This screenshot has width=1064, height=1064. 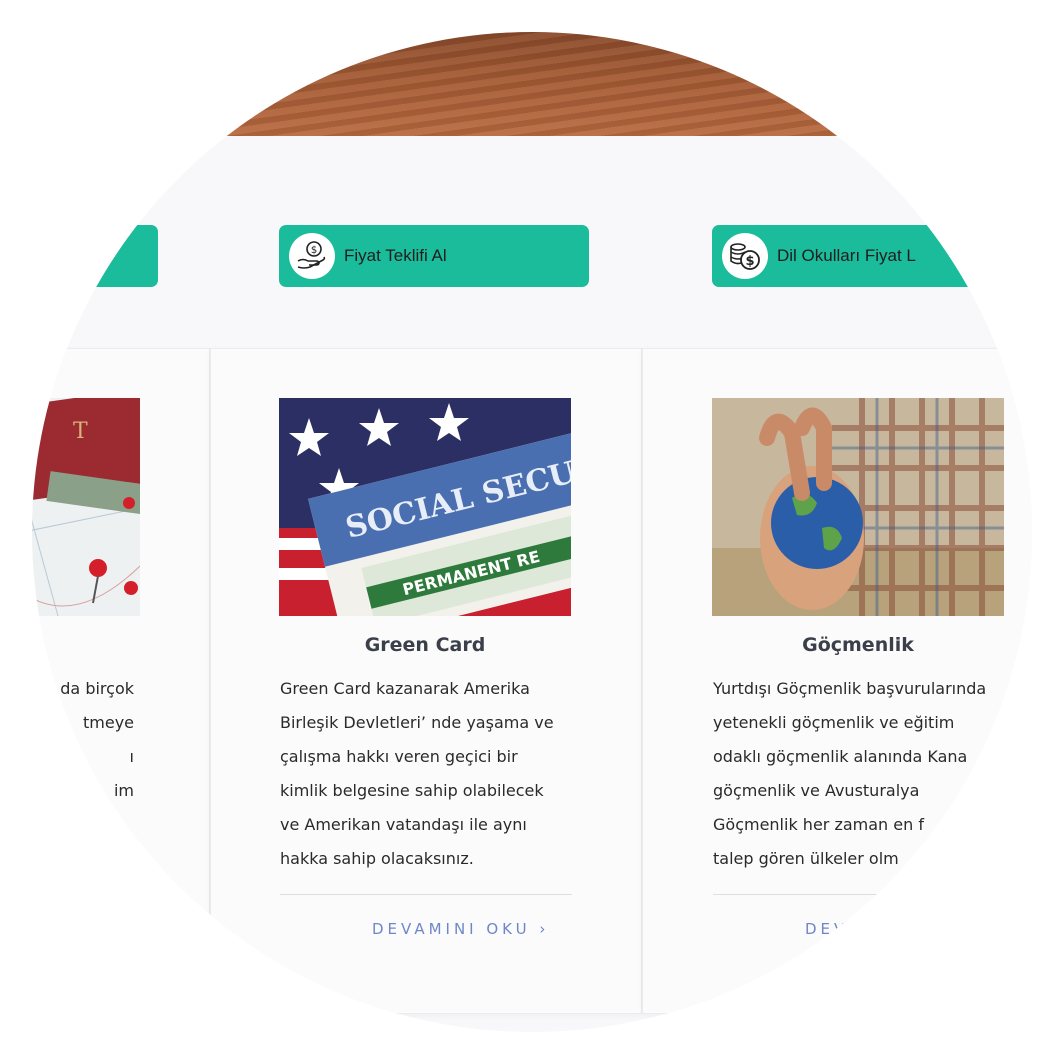 What do you see at coordinates (834, 722) in the screenshot?
I see `desc-line: yetenekli göçmenlik ve eğitim` at bounding box center [834, 722].